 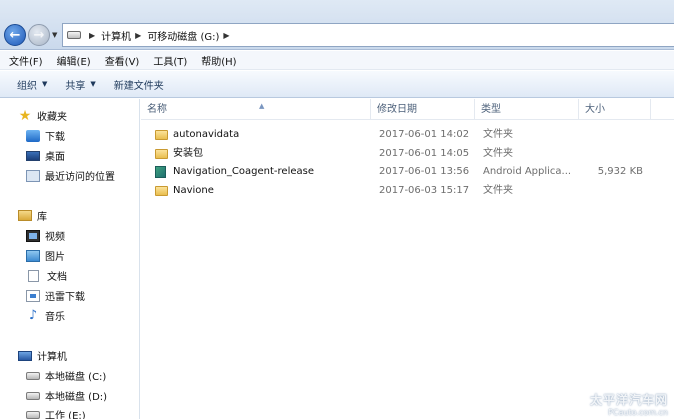 What do you see at coordinates (368, 35) in the screenshot?
I see `address-input: ▶ 计算机 ▶ 可移动磁盘 (G:) ▶` at bounding box center [368, 35].